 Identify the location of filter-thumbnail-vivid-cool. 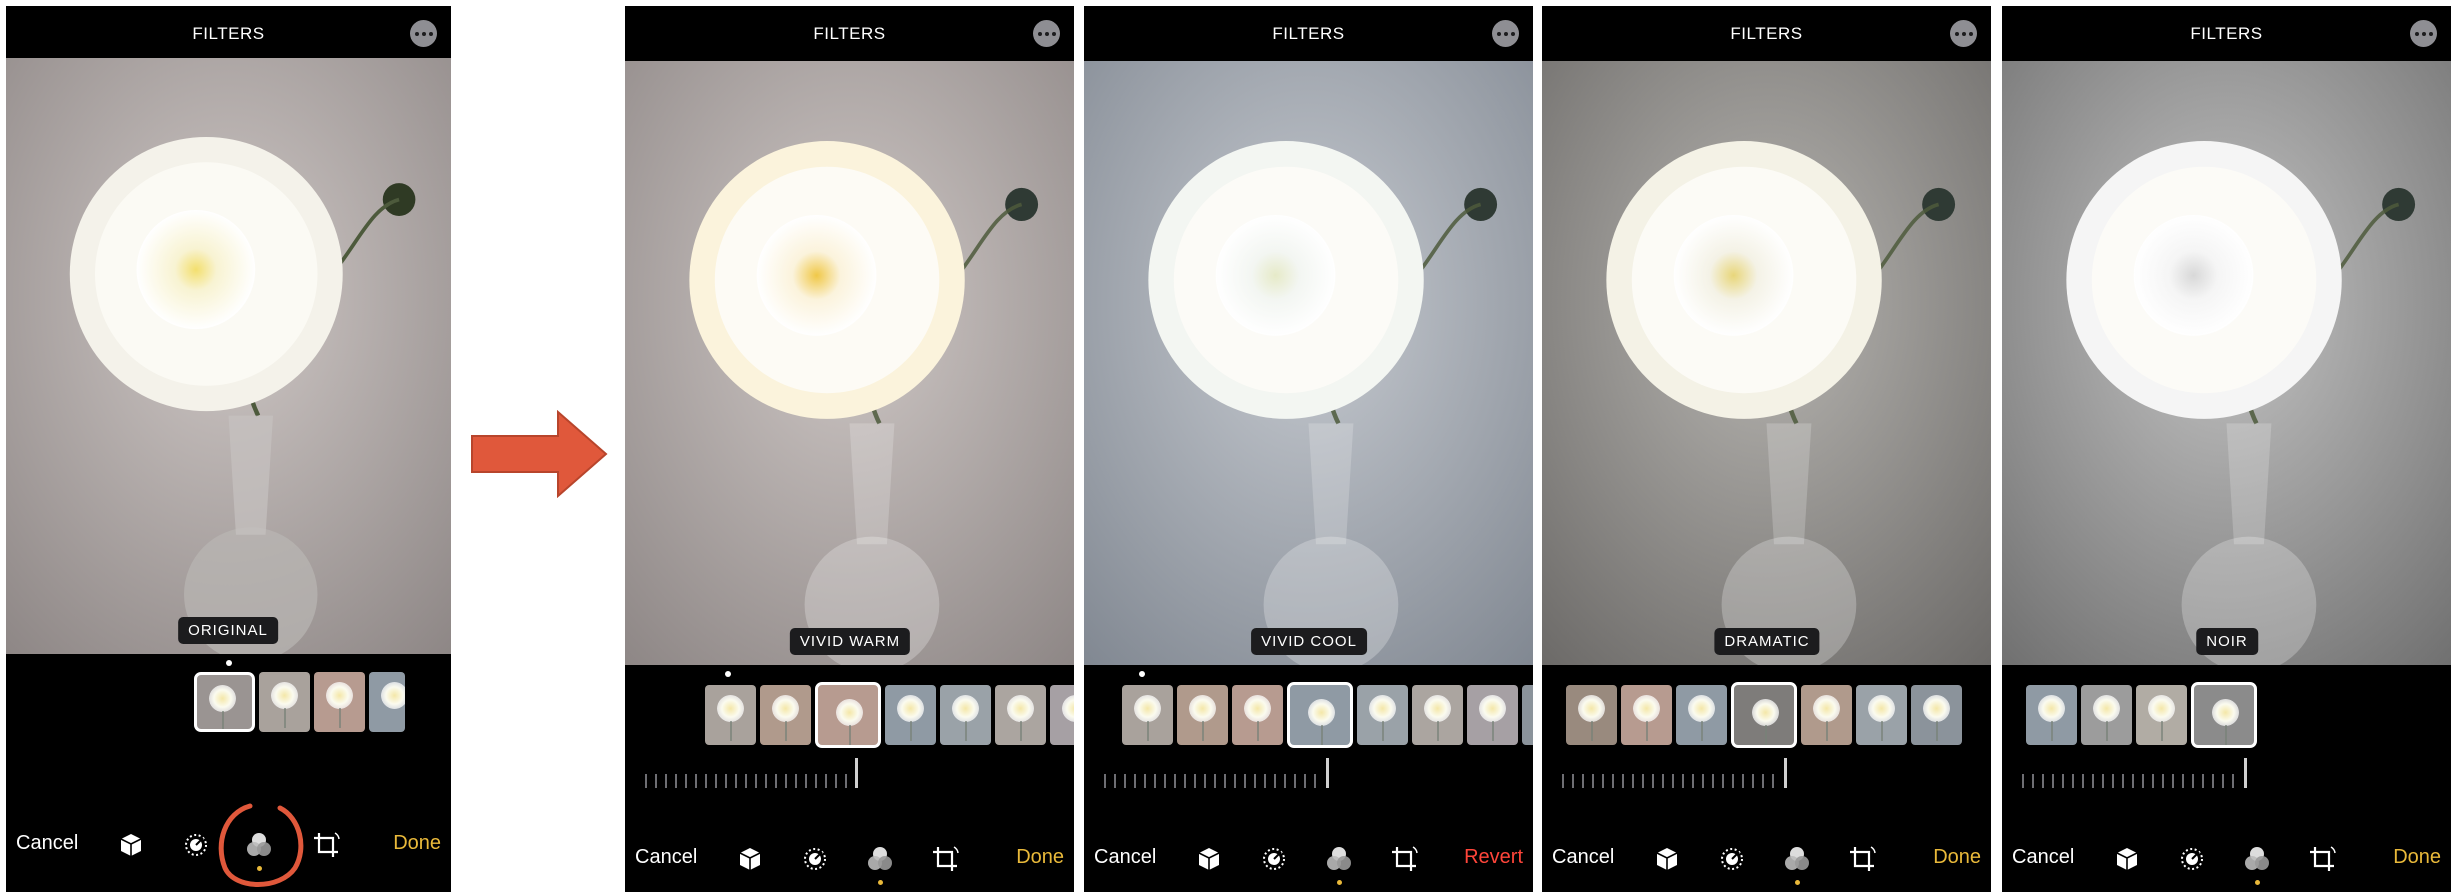
(387, 702).